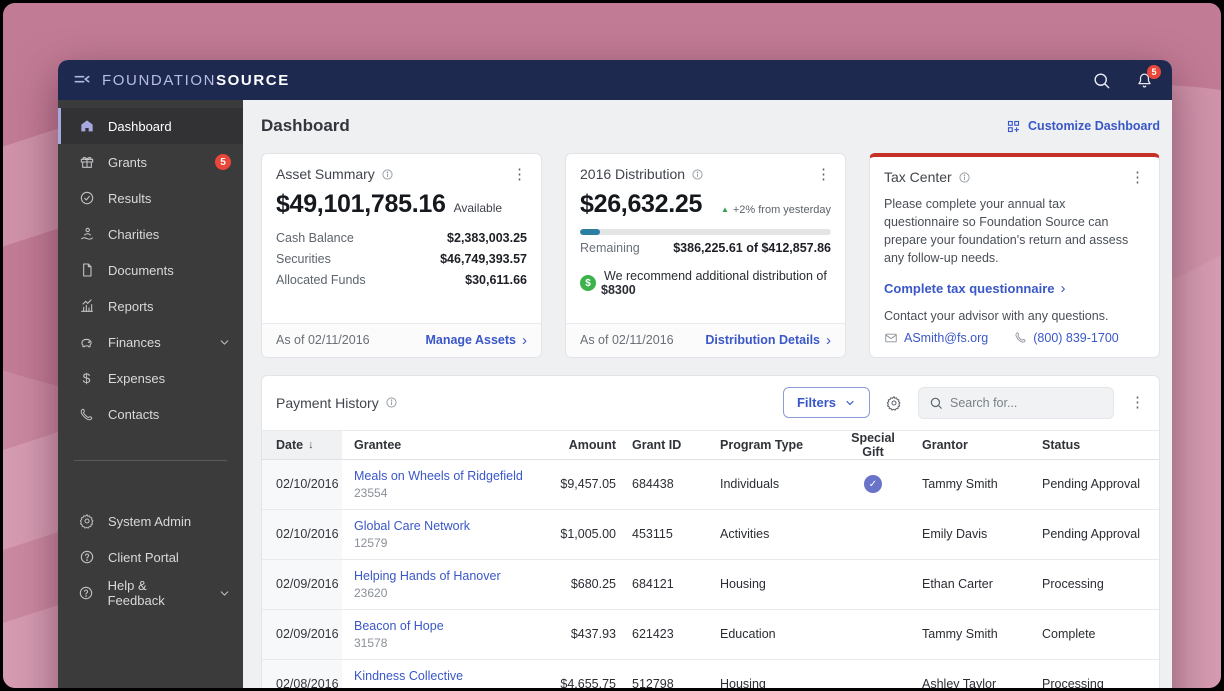 This screenshot has width=1224, height=691. I want to click on sidebar-item-client-portal: Client Portal, so click(150, 557).